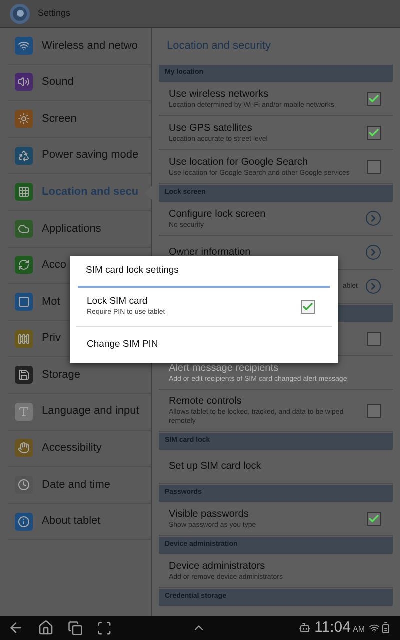 This screenshot has width=400, height=640. I want to click on sidebar-label: Language and input, so click(91, 412).